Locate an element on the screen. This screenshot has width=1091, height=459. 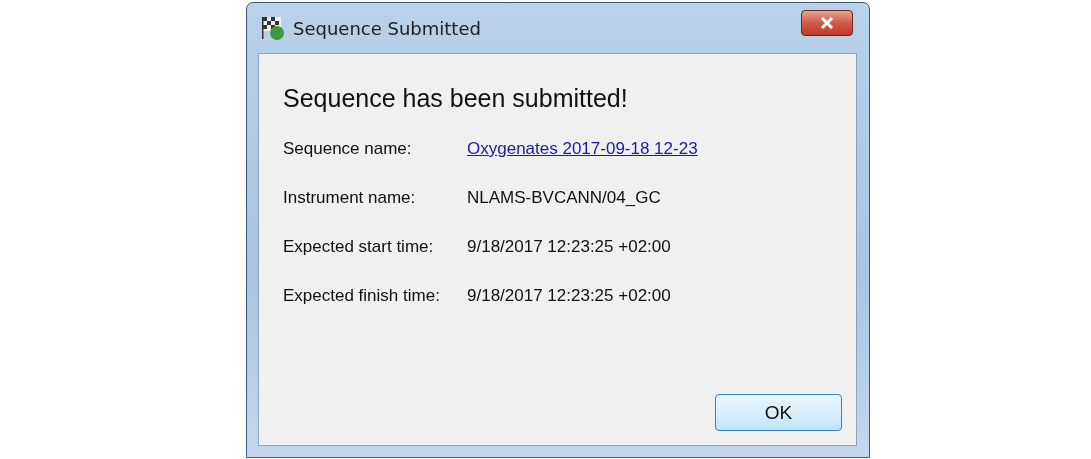
sequence-link: Oxygenates 2017-09-18 12-23 is located at coordinates (582, 163).